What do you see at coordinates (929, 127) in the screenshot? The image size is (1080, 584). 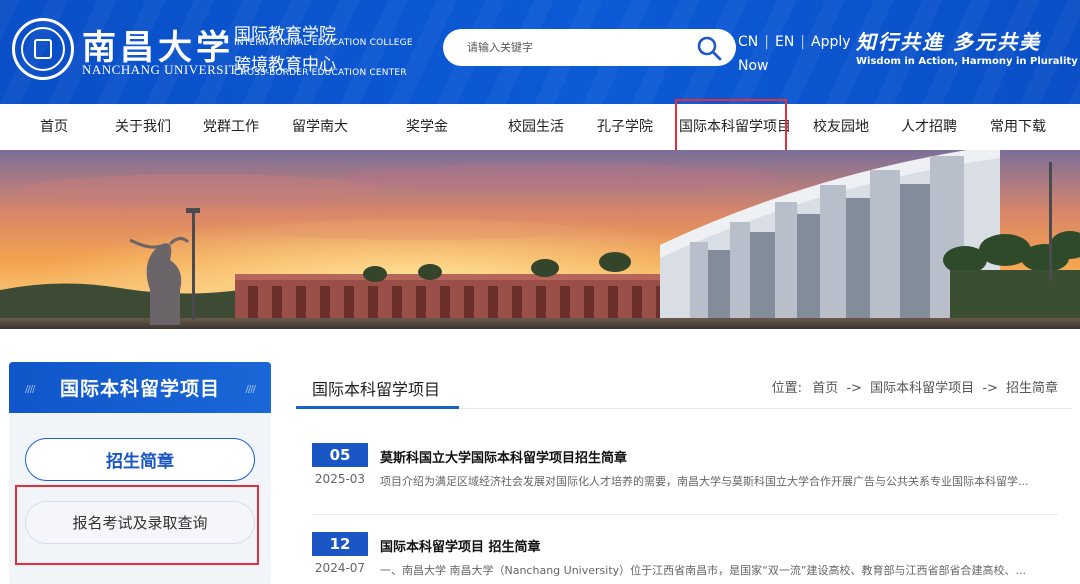 I see `nav-item-careers: 人才招聘` at bounding box center [929, 127].